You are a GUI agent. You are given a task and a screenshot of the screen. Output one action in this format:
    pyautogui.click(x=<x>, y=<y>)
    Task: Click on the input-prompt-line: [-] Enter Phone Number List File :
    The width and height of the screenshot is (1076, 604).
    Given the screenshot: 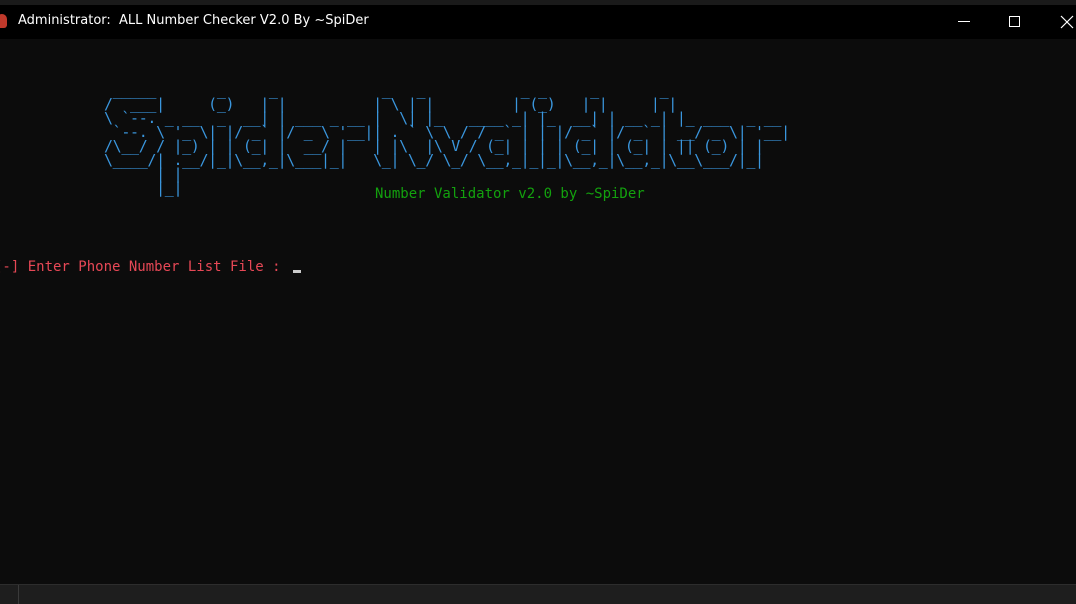 What is the action you would take?
    pyautogui.click(x=151, y=267)
    